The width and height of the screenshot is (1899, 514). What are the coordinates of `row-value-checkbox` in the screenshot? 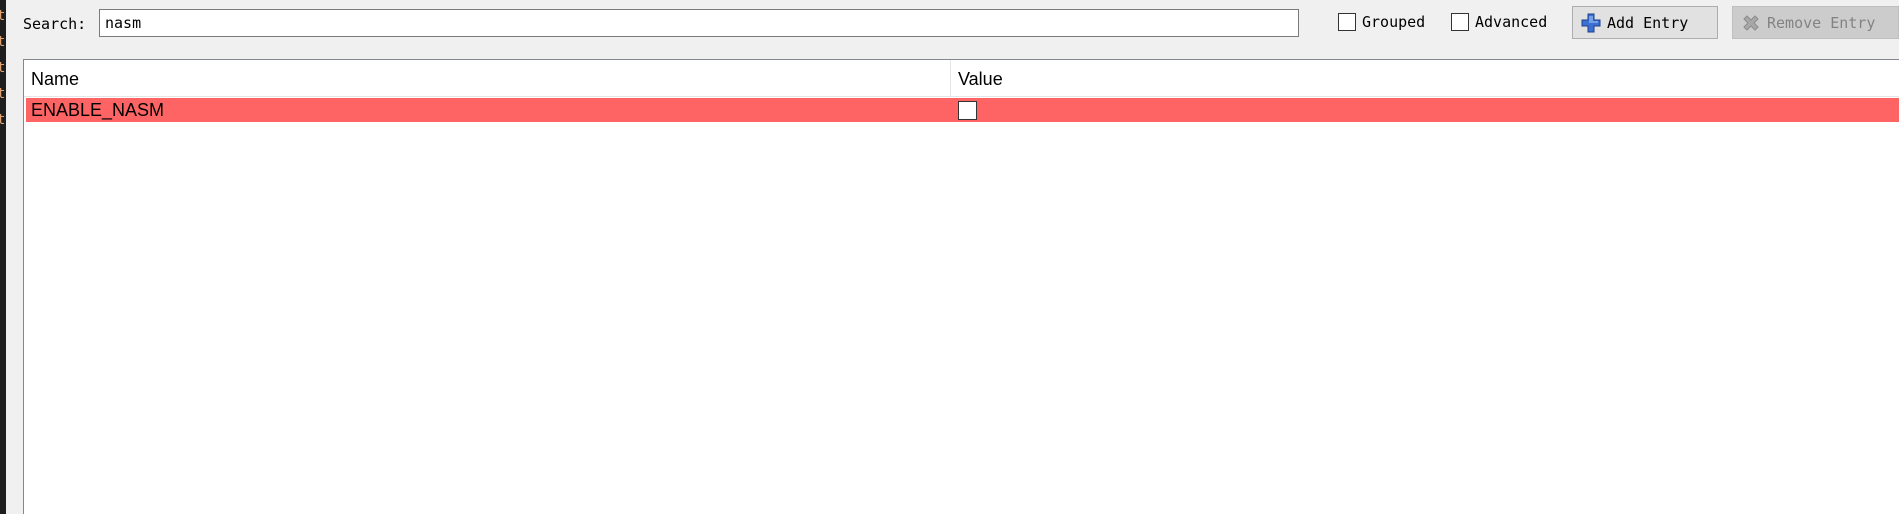 It's located at (967, 110).